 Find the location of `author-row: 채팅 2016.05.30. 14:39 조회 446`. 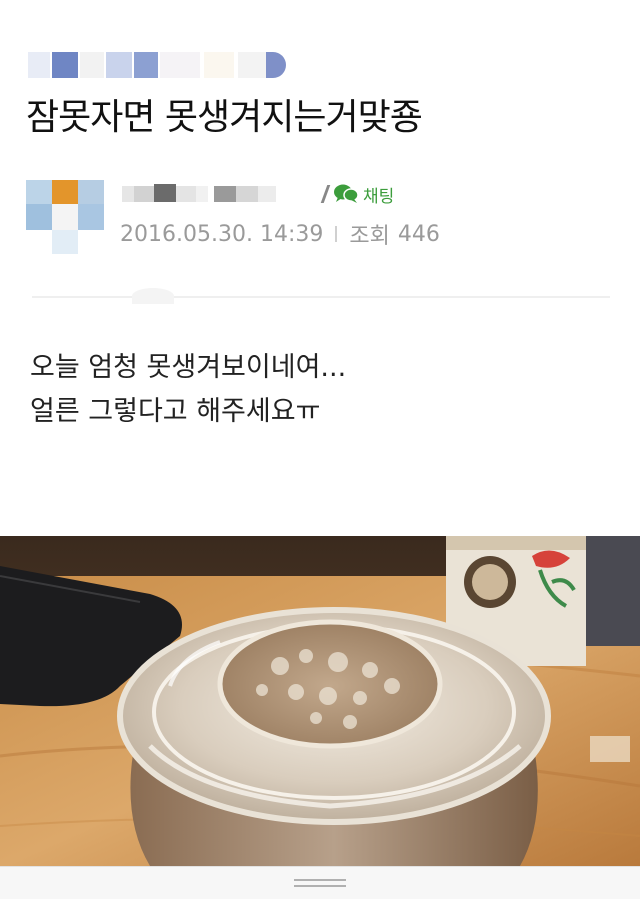

author-row: 채팅 2016.05.30. 14:39 조회 446 is located at coordinates (321, 217).